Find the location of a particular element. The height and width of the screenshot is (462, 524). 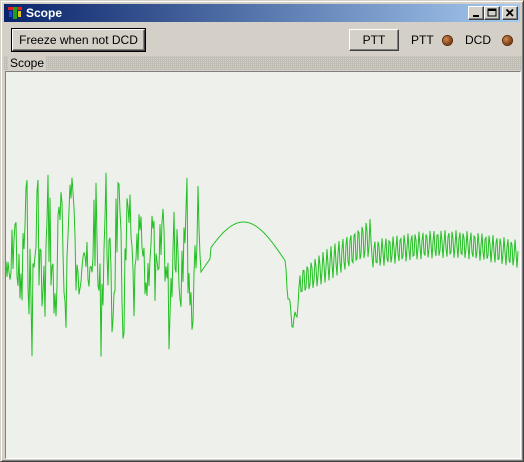

title-bar: Scope is located at coordinates (262, 13).